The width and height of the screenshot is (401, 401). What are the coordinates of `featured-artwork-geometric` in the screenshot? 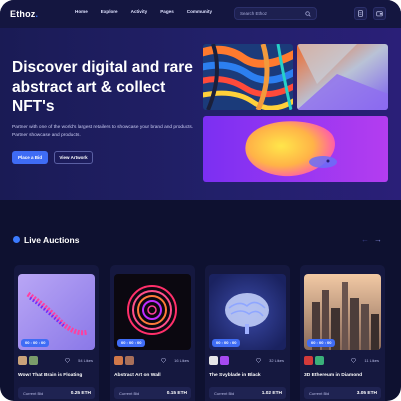 It's located at (342, 77).